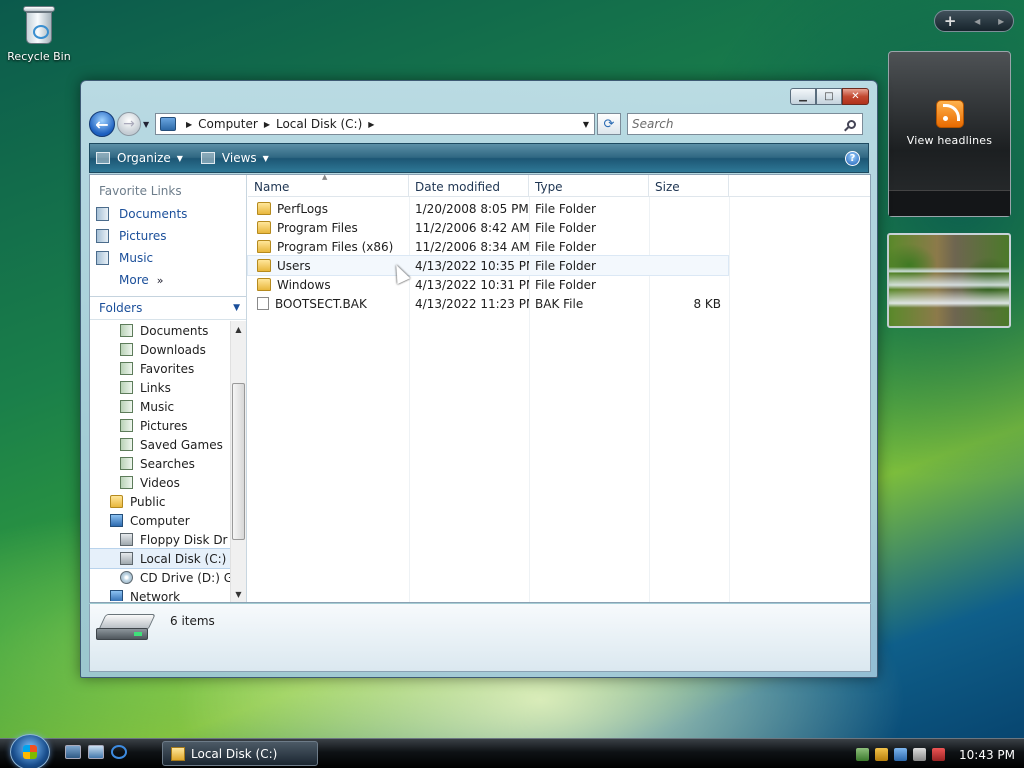 Image resolution: width=1024 pixels, height=768 pixels. I want to click on column-headers: ▲ Name Date modified Type Size, so click(559, 185).